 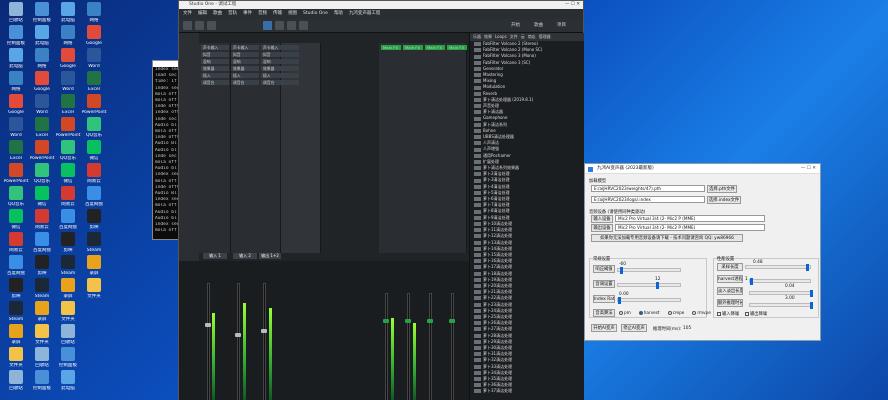 What do you see at coordinates (232, 14) in the screenshot?
I see `menu-item: 音轨` at bounding box center [232, 14].